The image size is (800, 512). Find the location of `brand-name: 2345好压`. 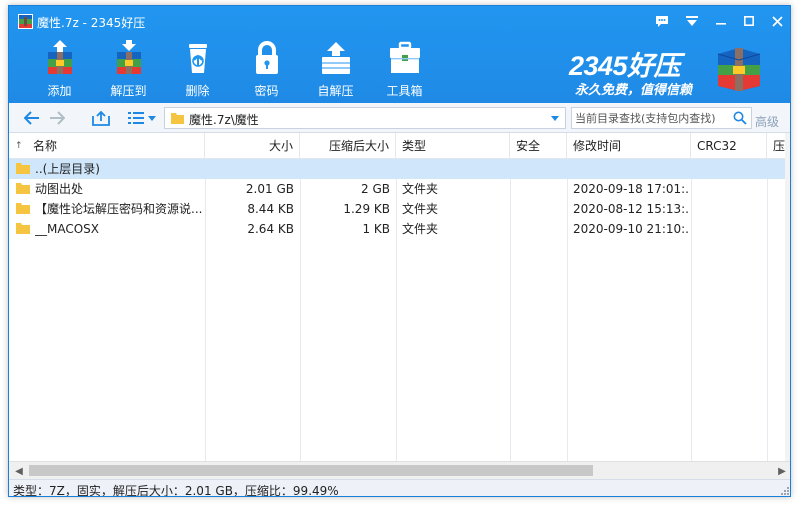

brand-name: 2345好压 is located at coordinates (625, 66).